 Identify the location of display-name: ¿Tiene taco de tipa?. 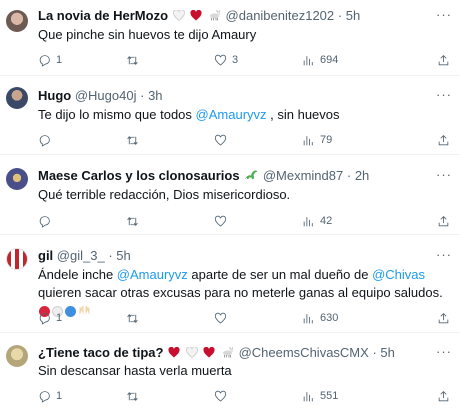
(100, 352).